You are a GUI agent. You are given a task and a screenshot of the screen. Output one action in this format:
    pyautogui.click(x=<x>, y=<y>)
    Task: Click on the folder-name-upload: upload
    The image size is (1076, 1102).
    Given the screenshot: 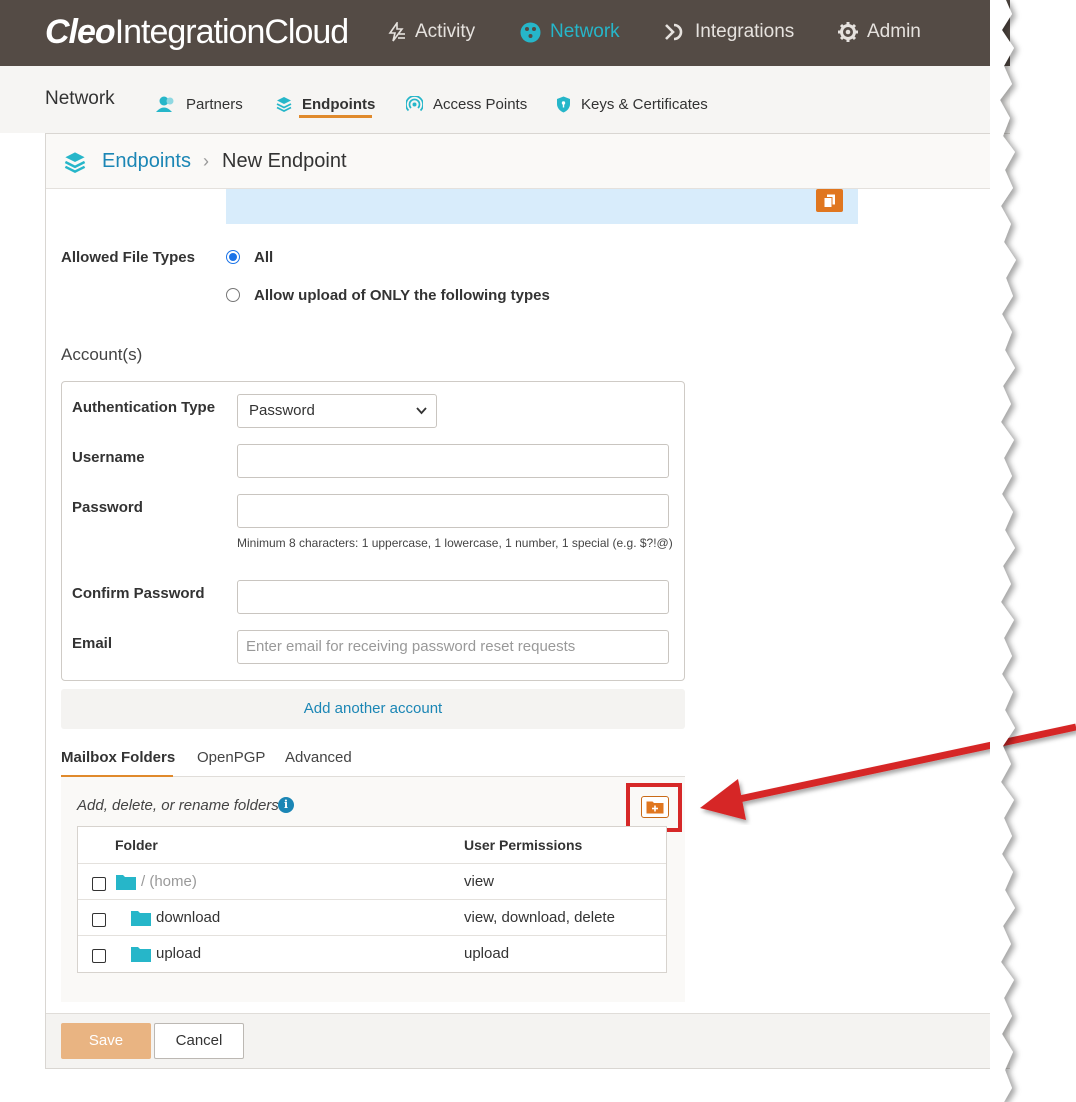 What is the action you would take?
    pyautogui.click(x=178, y=953)
    